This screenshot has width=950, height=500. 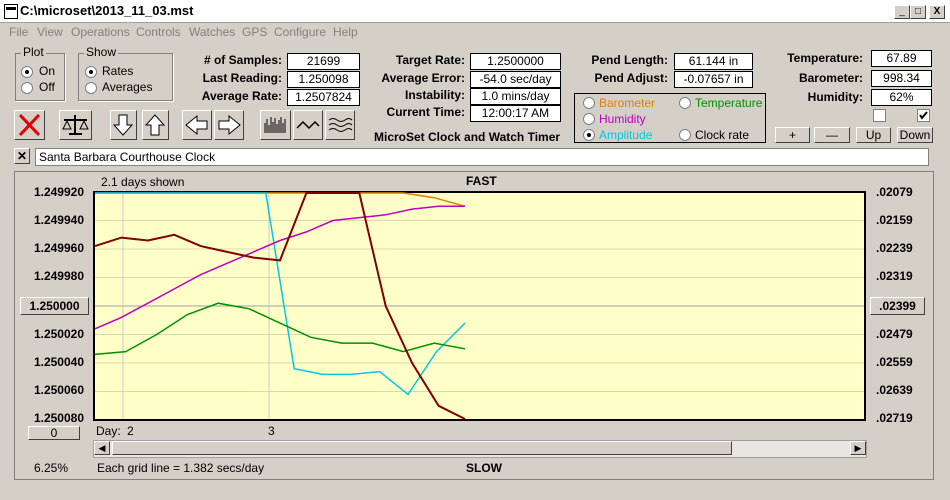 What do you see at coordinates (897, 306) in the screenshot?
I see `center-secondary-button: .02399` at bounding box center [897, 306].